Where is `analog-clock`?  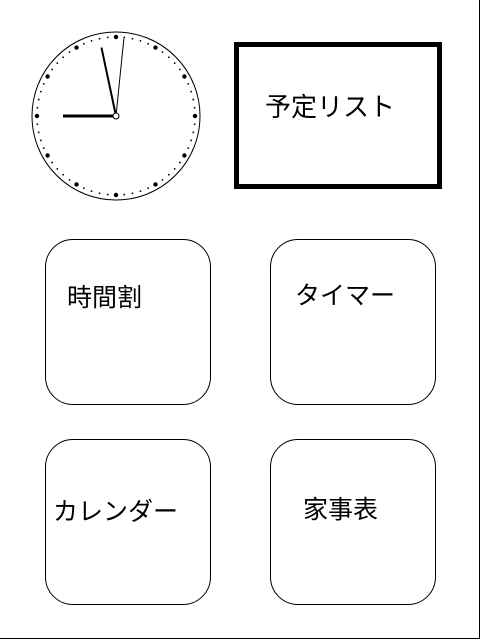 analog-clock is located at coordinates (116, 116).